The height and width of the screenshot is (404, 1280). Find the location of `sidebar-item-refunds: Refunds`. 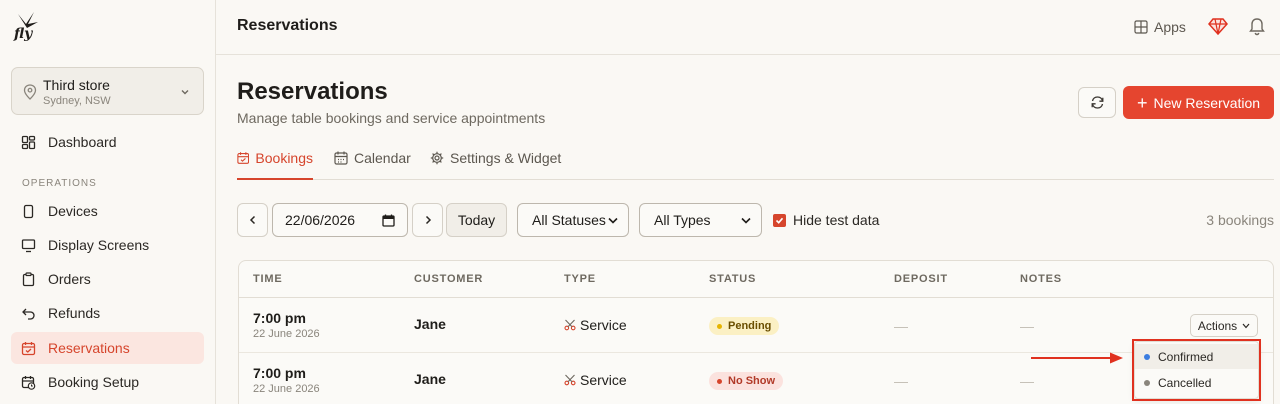

sidebar-item-refunds: Refunds is located at coordinates (107, 313).